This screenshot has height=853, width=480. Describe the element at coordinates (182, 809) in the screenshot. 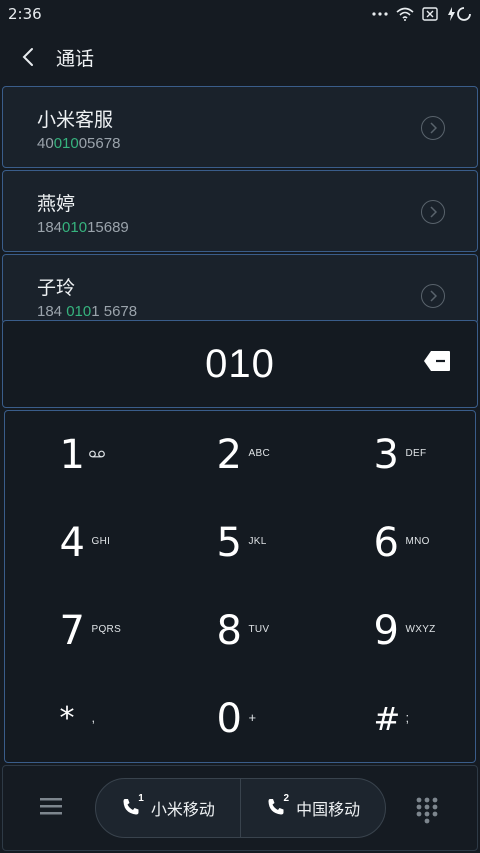

I see `sim1-label: 小米移动` at that location.